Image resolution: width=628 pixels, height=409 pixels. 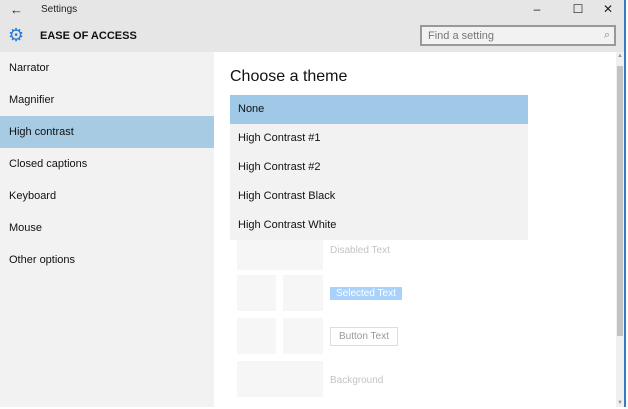 I want to click on background-label: Background, so click(x=357, y=380).